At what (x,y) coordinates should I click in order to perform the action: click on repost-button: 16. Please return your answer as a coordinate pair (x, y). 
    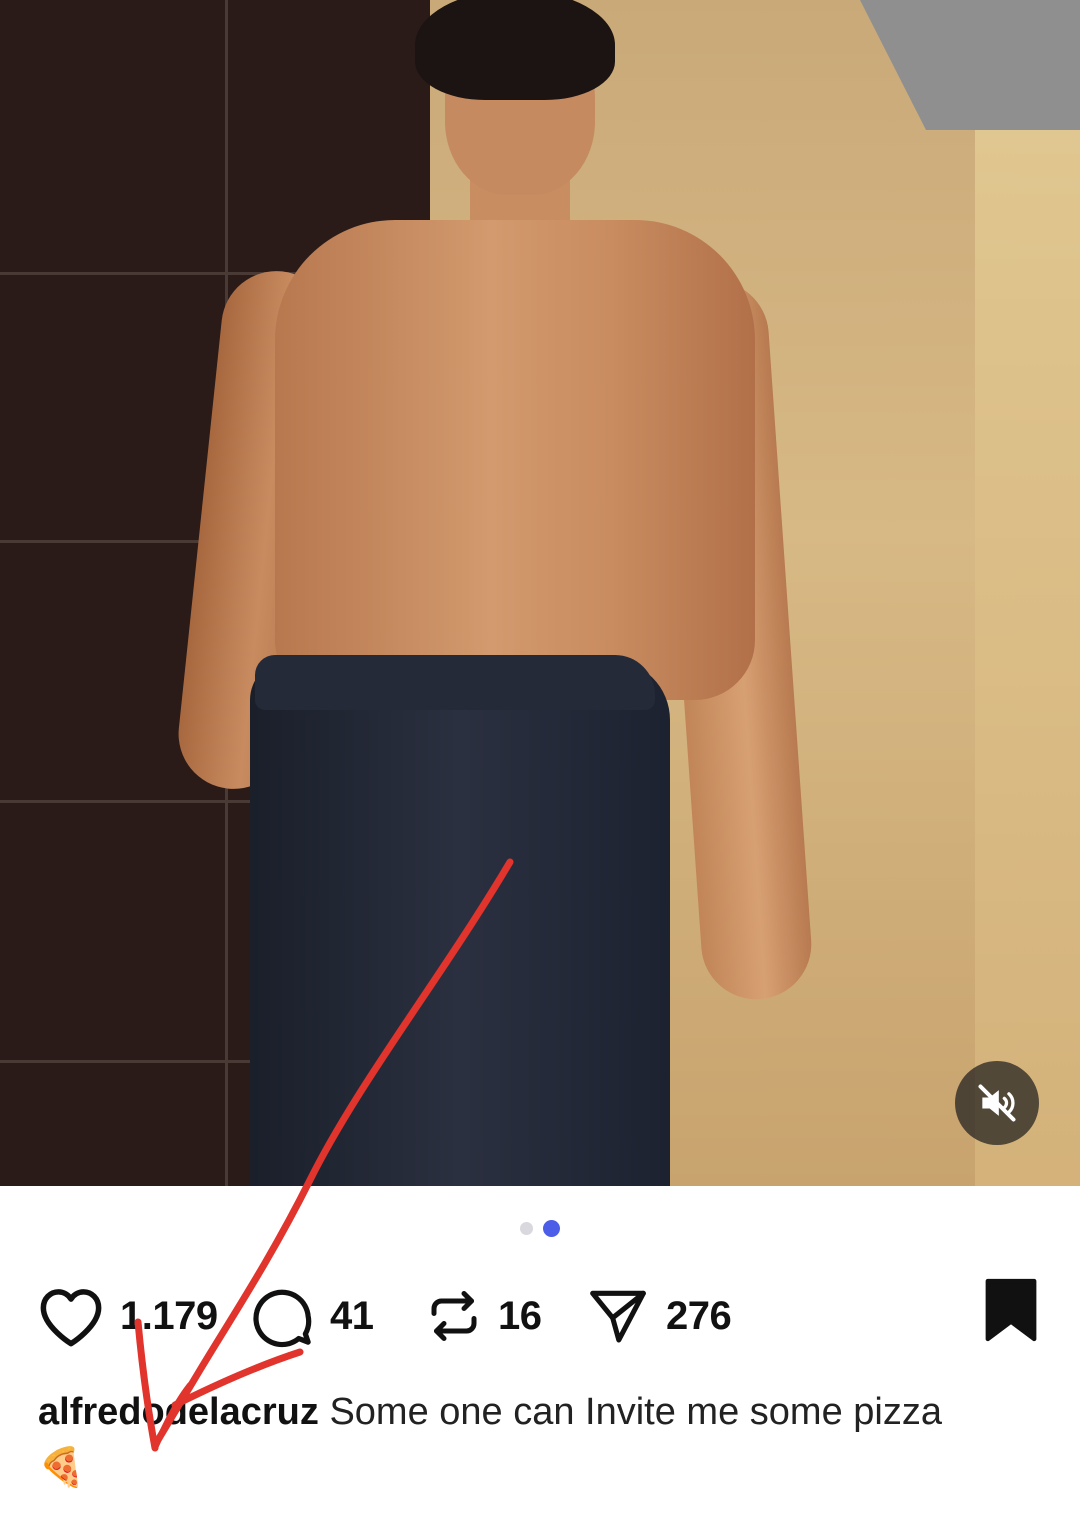
    Looking at the image, I should click on (483, 1316).